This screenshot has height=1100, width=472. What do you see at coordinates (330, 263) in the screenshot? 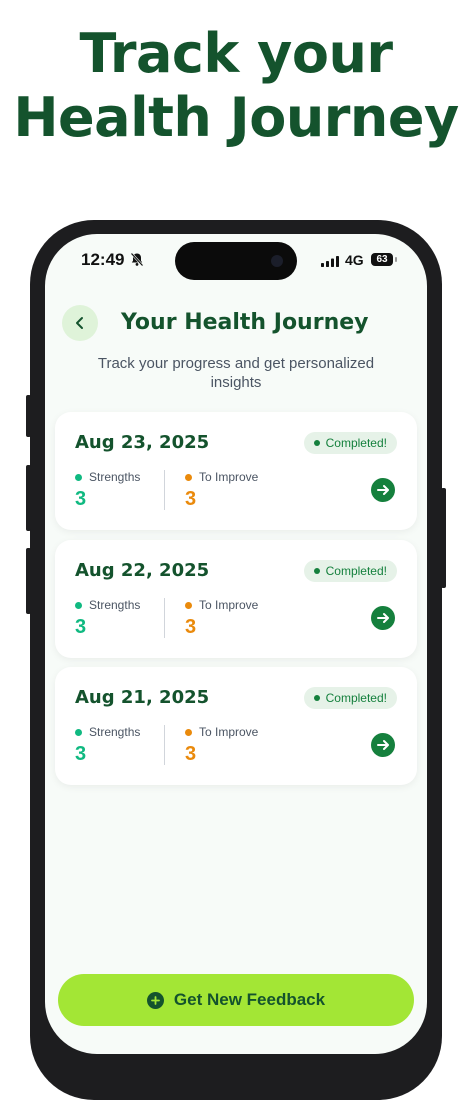
I see `signal-icon` at bounding box center [330, 263].